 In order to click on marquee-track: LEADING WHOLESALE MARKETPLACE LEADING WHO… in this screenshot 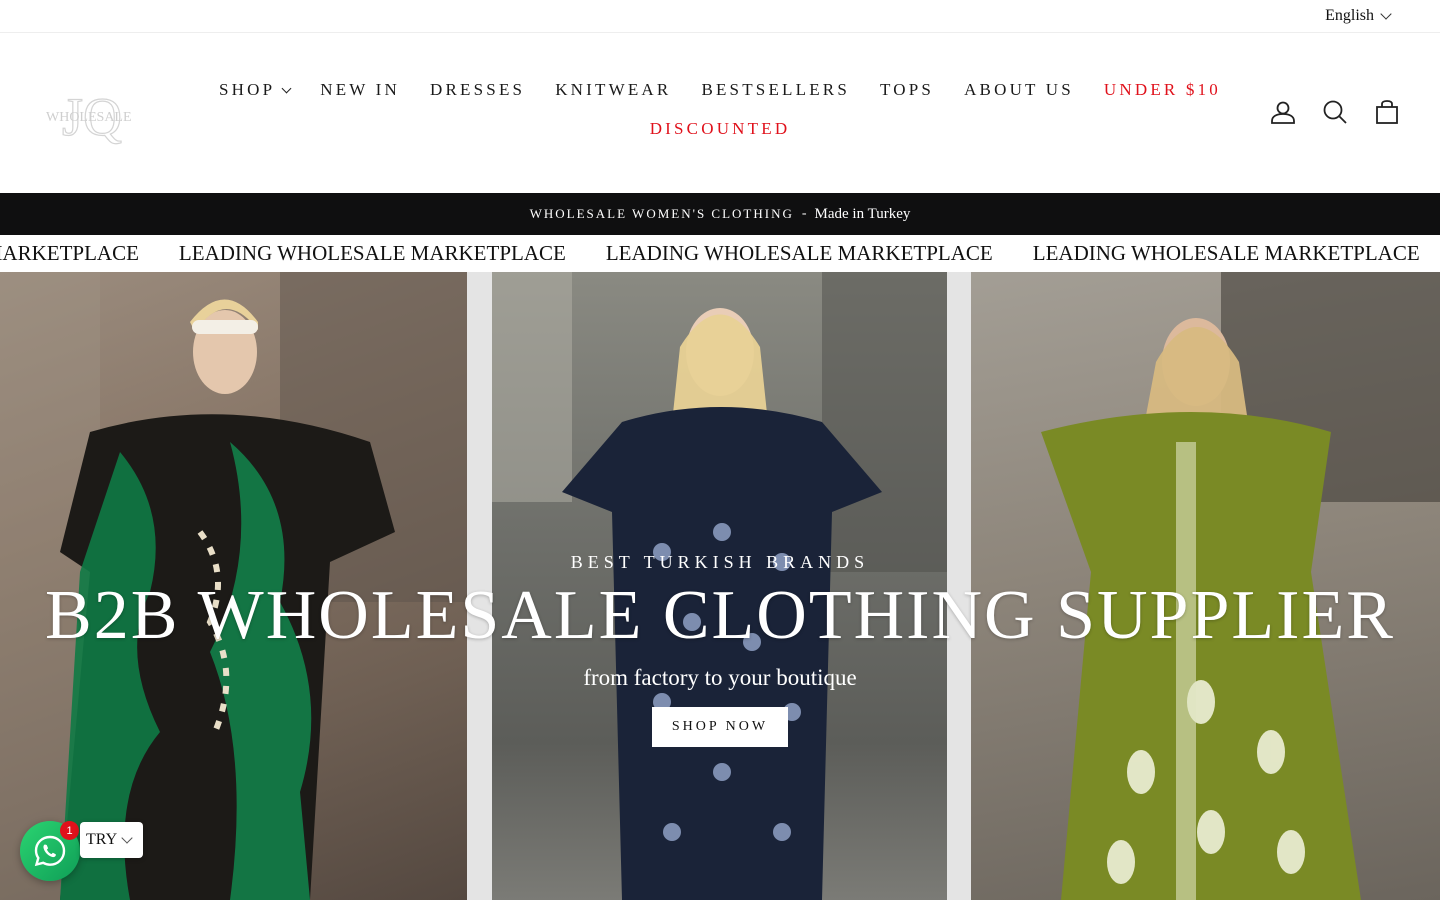, I will do `click(720, 253)`.